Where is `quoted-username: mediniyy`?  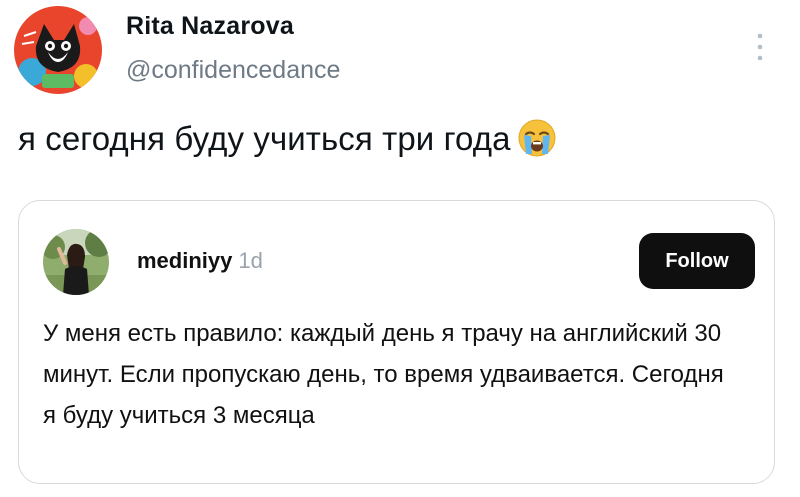 quoted-username: mediniyy is located at coordinates (184, 260).